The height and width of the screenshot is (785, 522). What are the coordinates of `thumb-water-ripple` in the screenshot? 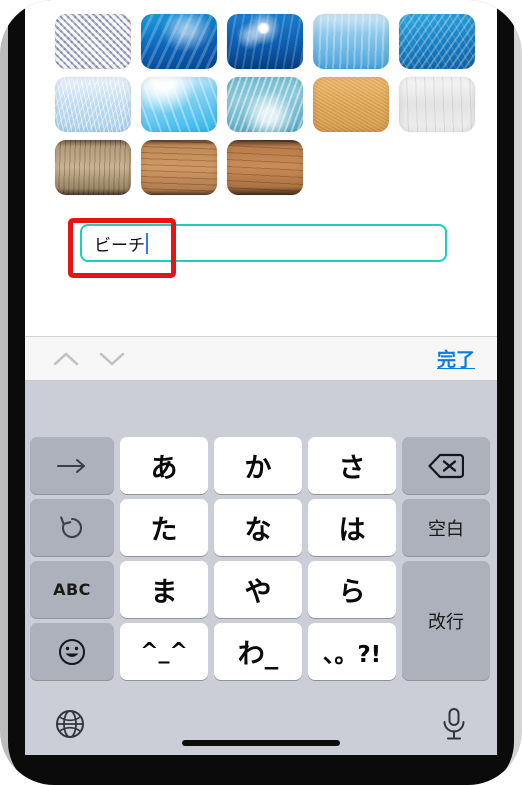 It's located at (93, 104).